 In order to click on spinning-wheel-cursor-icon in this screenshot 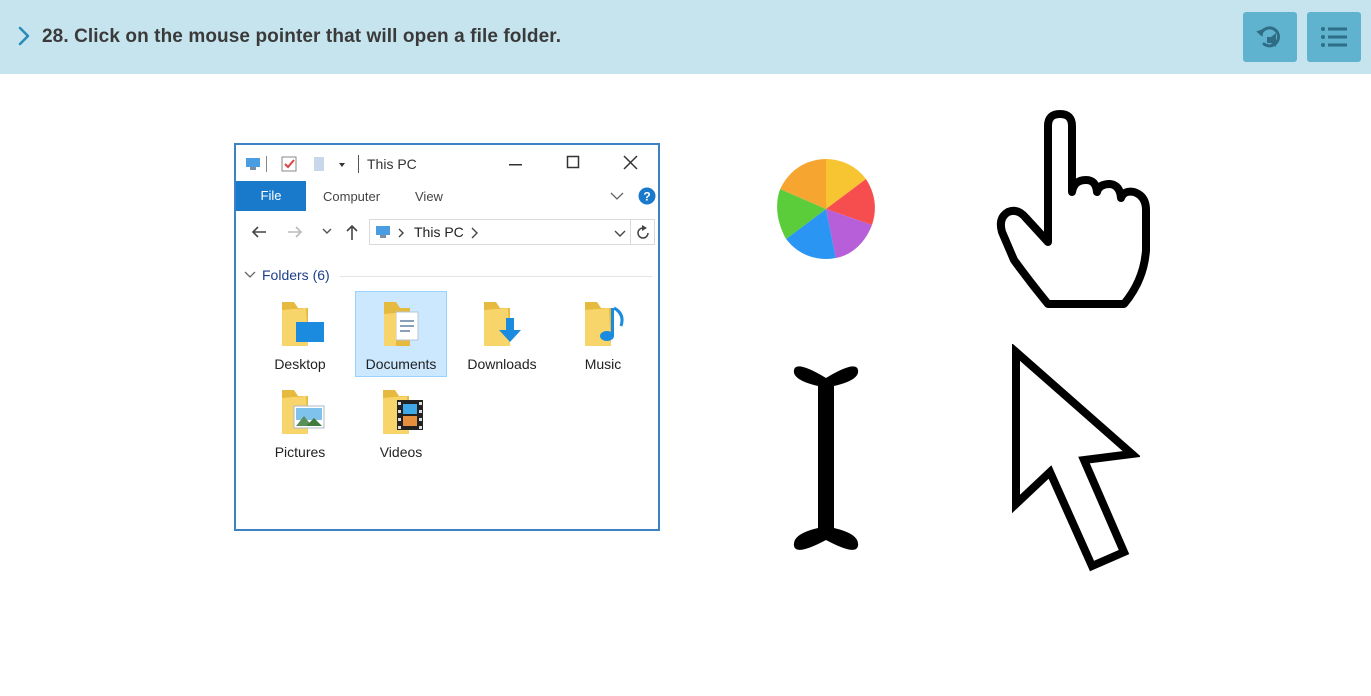, I will do `click(826, 209)`.